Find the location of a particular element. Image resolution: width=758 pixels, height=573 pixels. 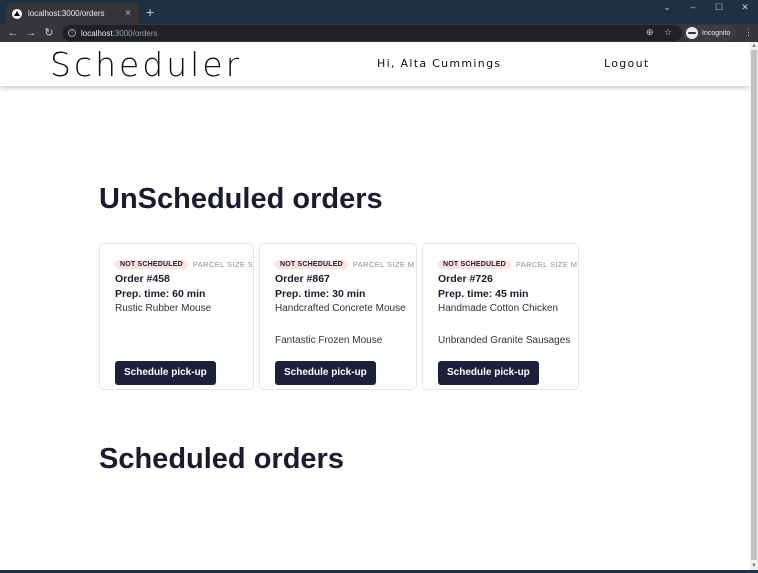

scrollbar-thumb is located at coordinates (754, 305).